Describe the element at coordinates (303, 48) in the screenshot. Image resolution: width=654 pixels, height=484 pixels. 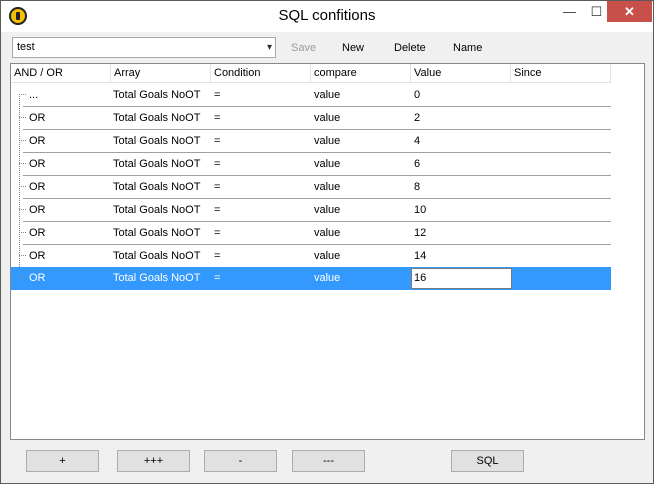
I see `save-button: Save` at that location.